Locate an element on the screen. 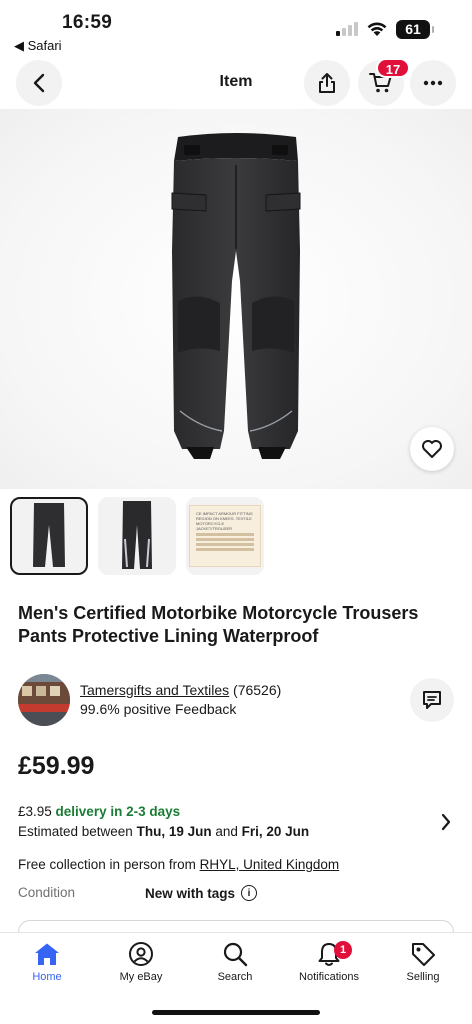  message-icon is located at coordinates (432, 700).